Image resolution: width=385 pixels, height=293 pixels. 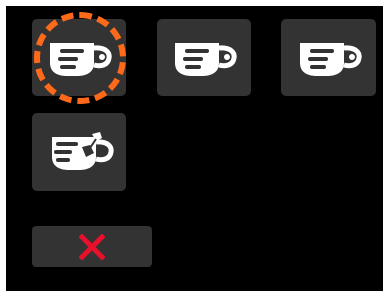 I want to click on cancel-button, so click(x=92, y=246).